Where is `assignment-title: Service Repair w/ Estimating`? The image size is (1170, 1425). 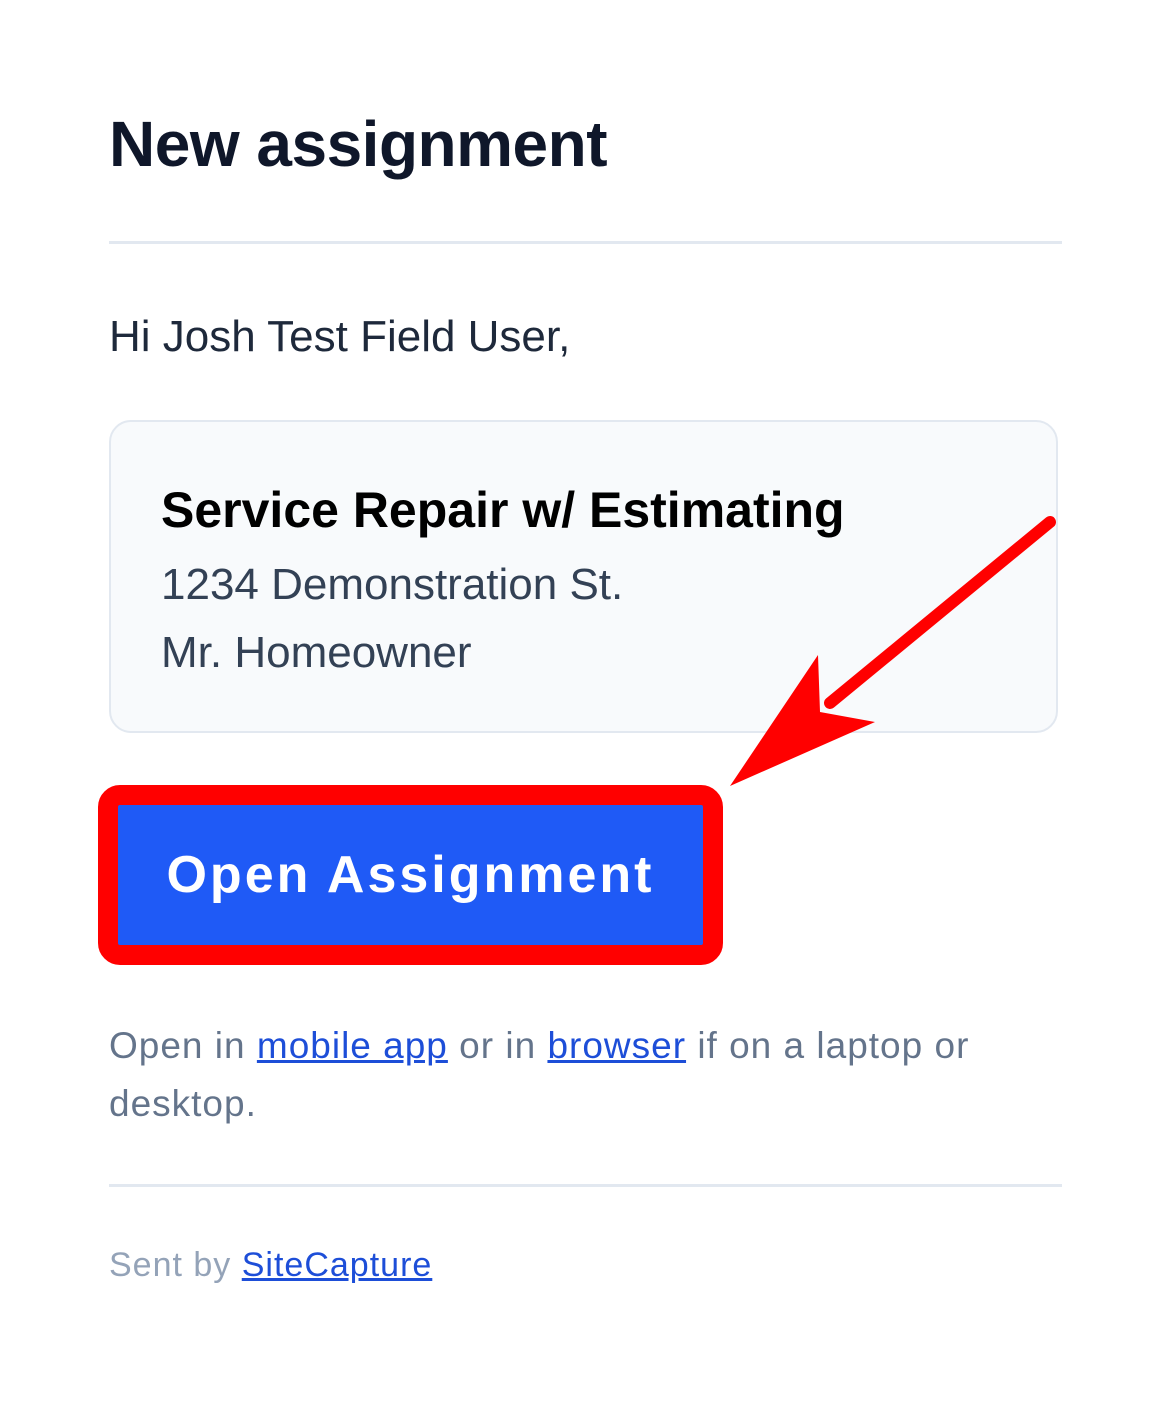
assignment-title: Service Repair w/ Estimating is located at coordinates (503, 510).